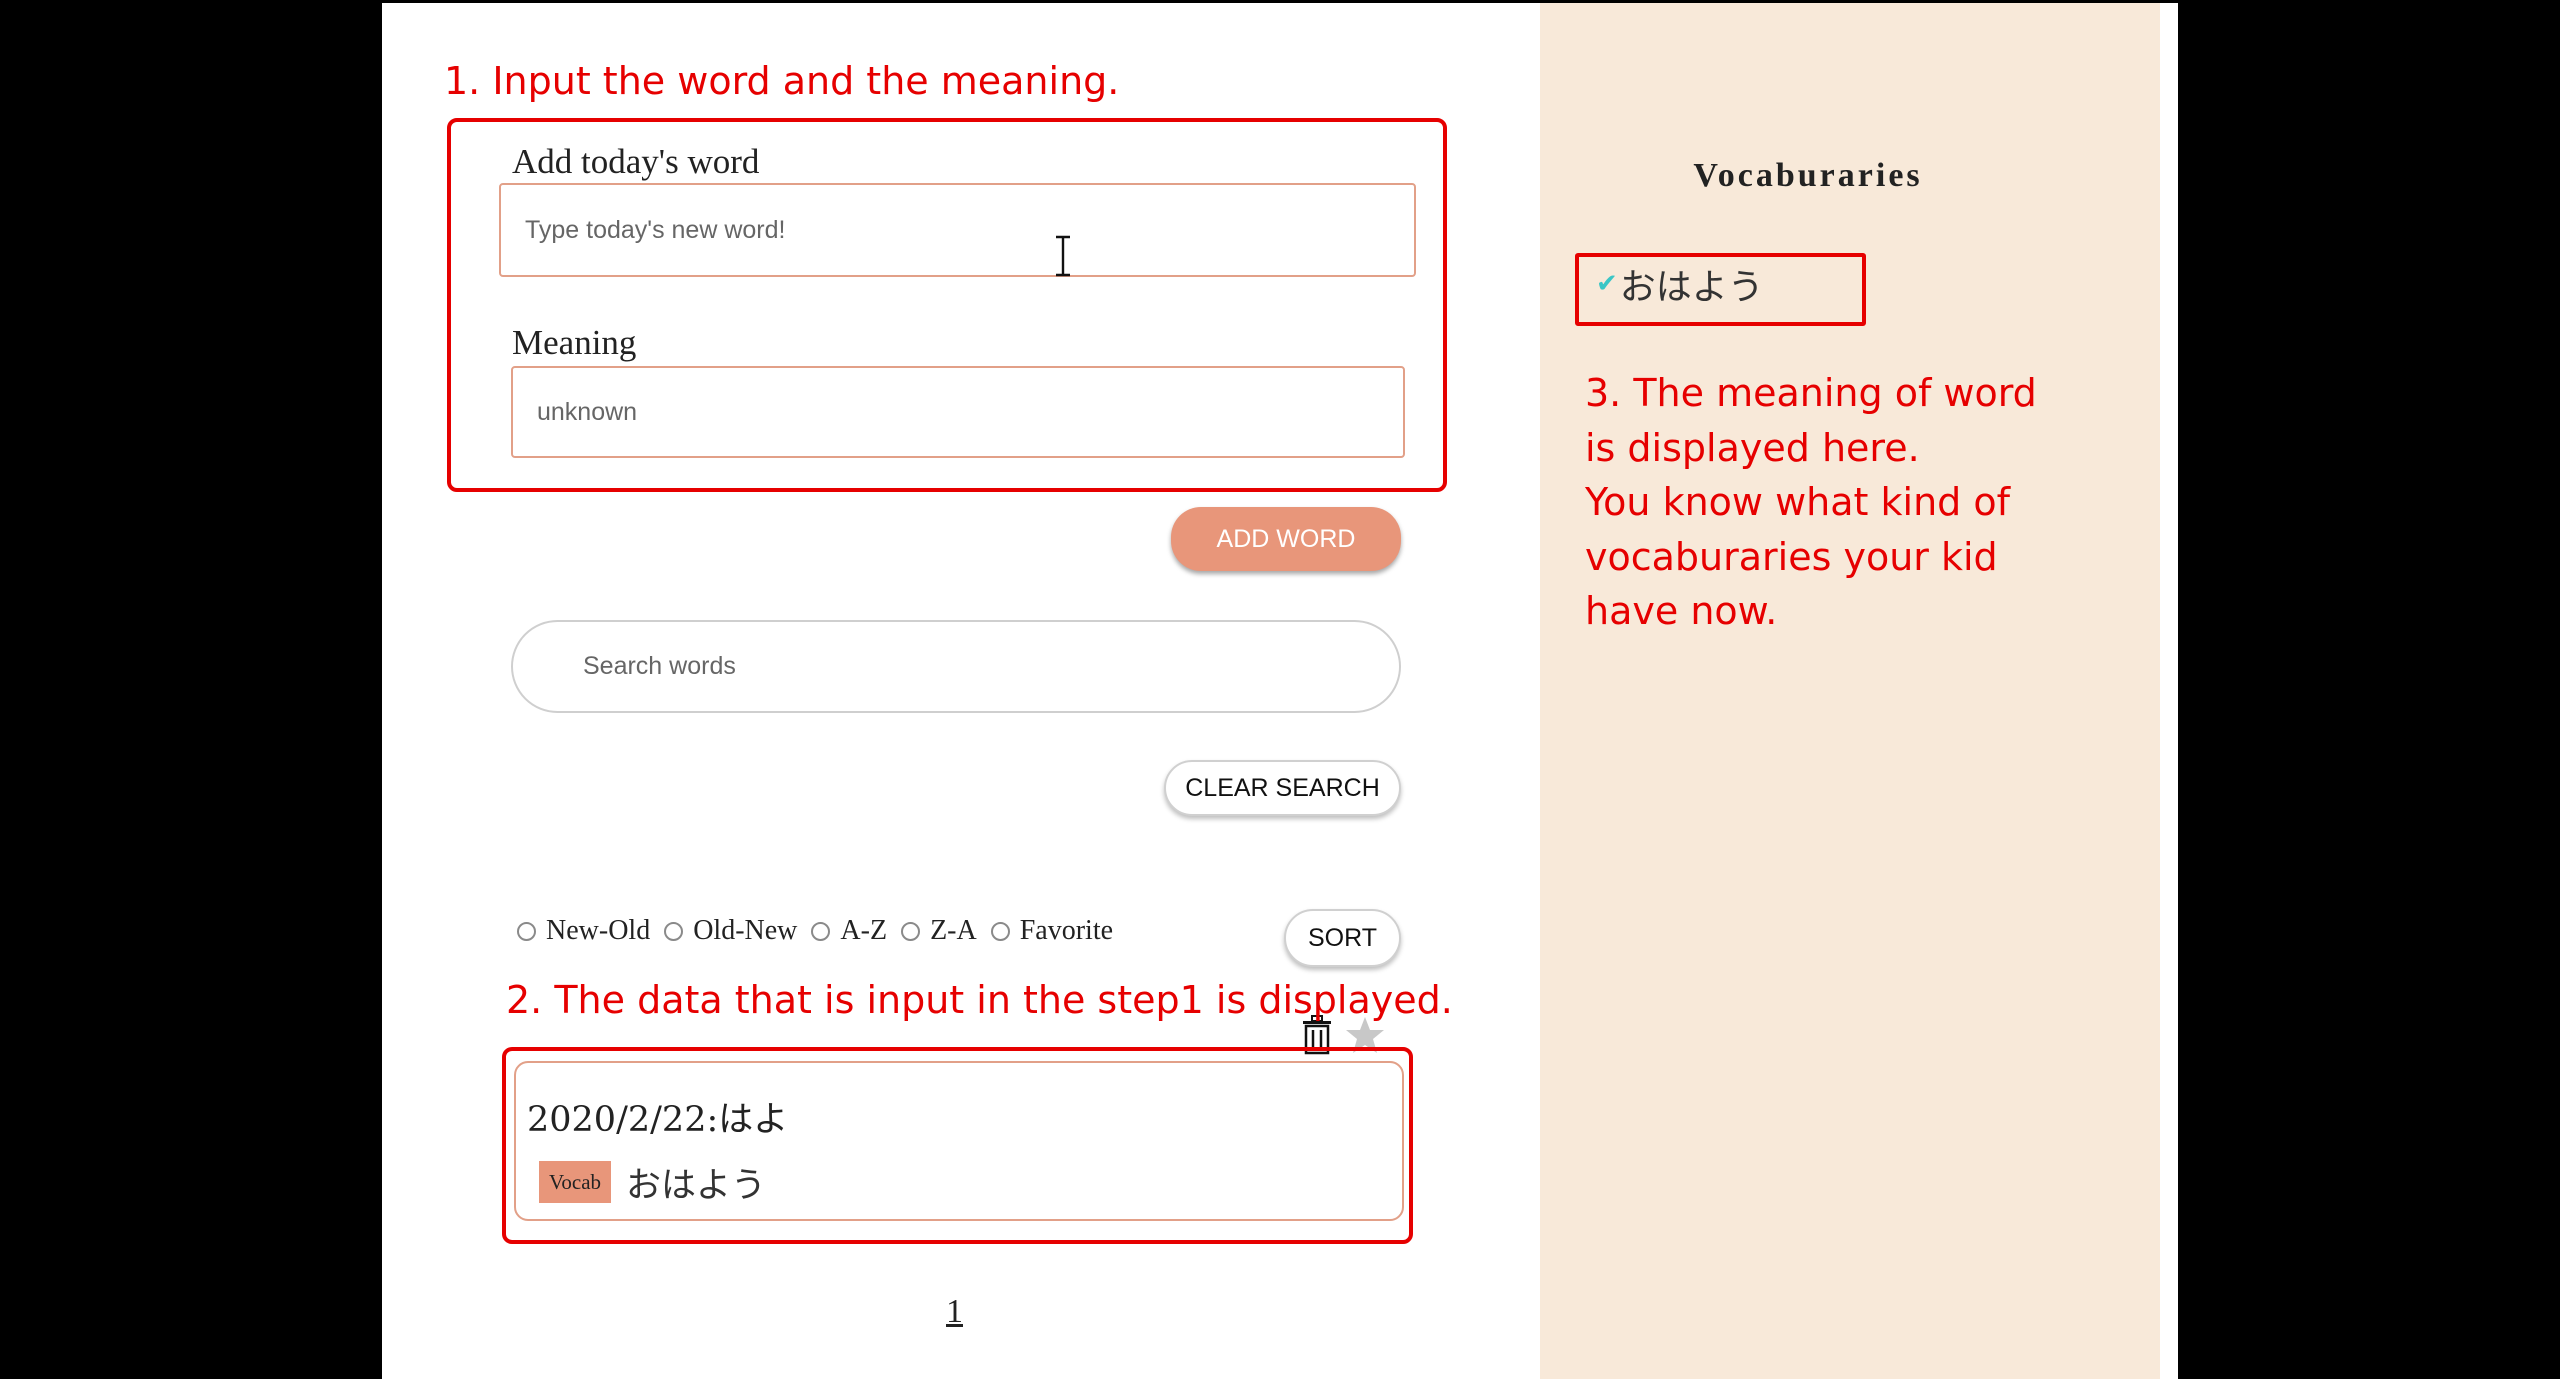  I want to click on sidebar-title: Vocaburaries, so click(1808, 175).